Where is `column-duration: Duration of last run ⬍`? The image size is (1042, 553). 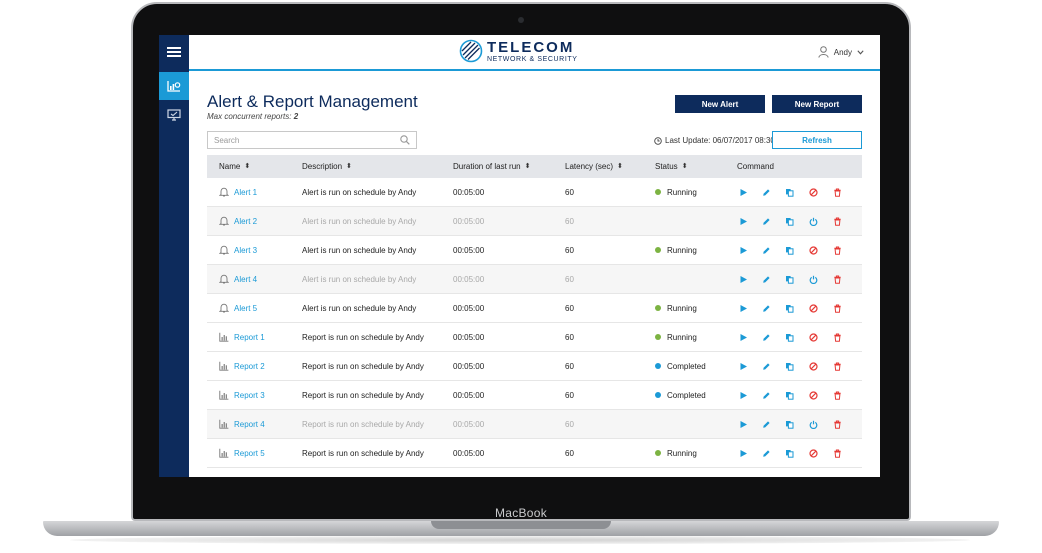 column-duration: Duration of last run ⬍ is located at coordinates (491, 166).